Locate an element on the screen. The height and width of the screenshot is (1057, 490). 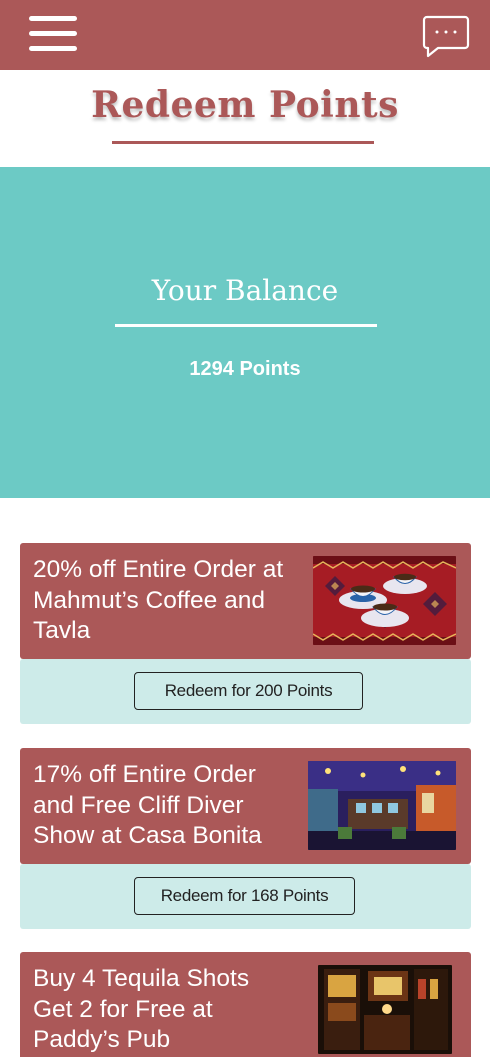
redeem-panel: Redeem for 200 Points is located at coordinates (245, 691).